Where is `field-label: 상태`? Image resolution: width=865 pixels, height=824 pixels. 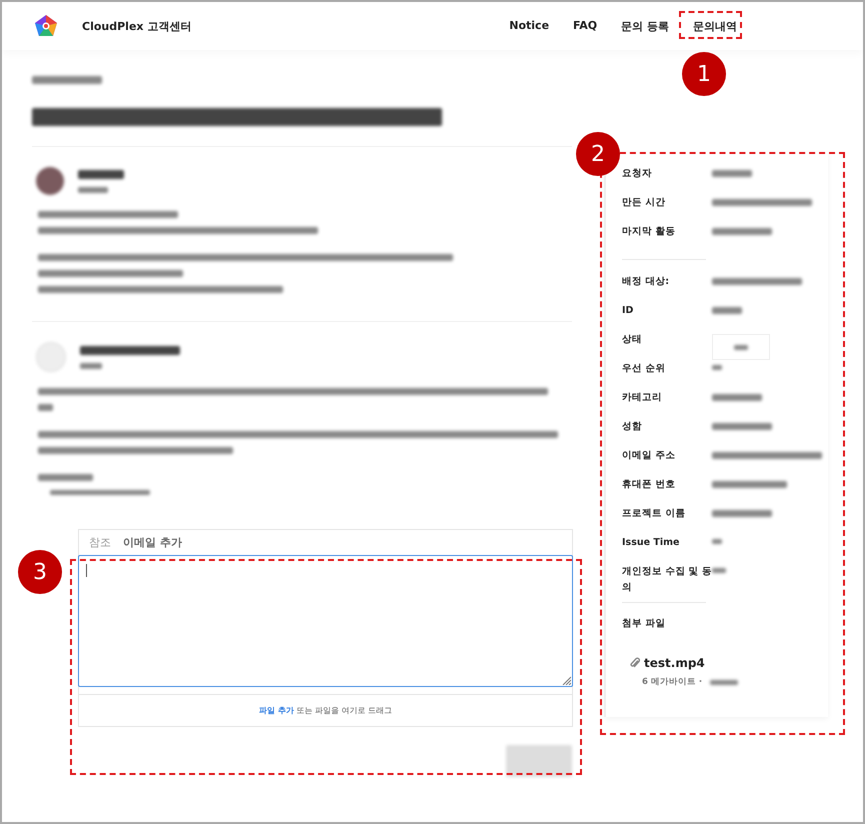 field-label: 상태 is located at coordinates (632, 340).